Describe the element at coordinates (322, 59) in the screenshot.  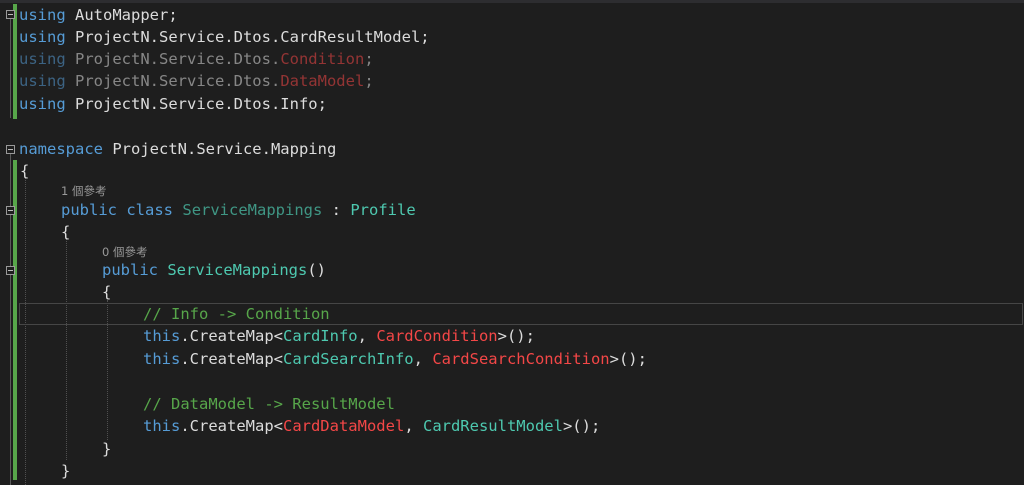
I see `error-type: Condition` at that location.